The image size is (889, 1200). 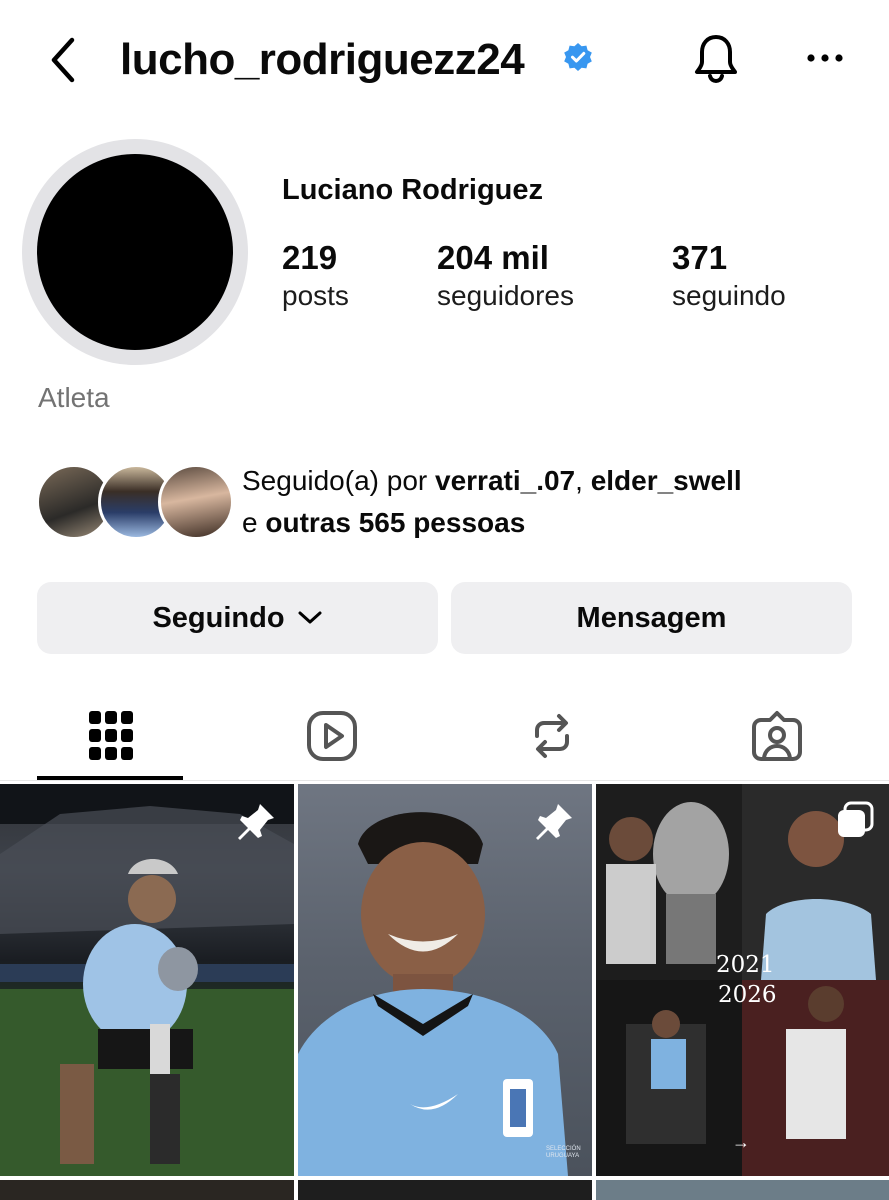 I want to click on bell-icon, so click(x=716, y=59).